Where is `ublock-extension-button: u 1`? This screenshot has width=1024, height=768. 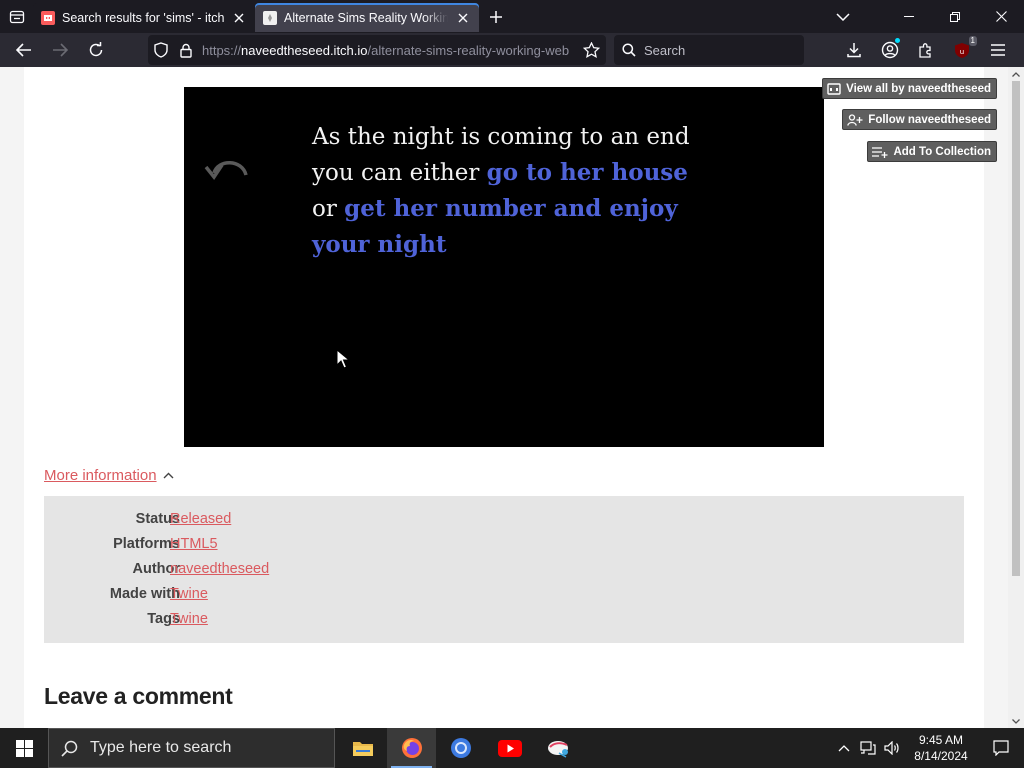
ublock-extension-button: u 1 is located at coordinates (962, 50).